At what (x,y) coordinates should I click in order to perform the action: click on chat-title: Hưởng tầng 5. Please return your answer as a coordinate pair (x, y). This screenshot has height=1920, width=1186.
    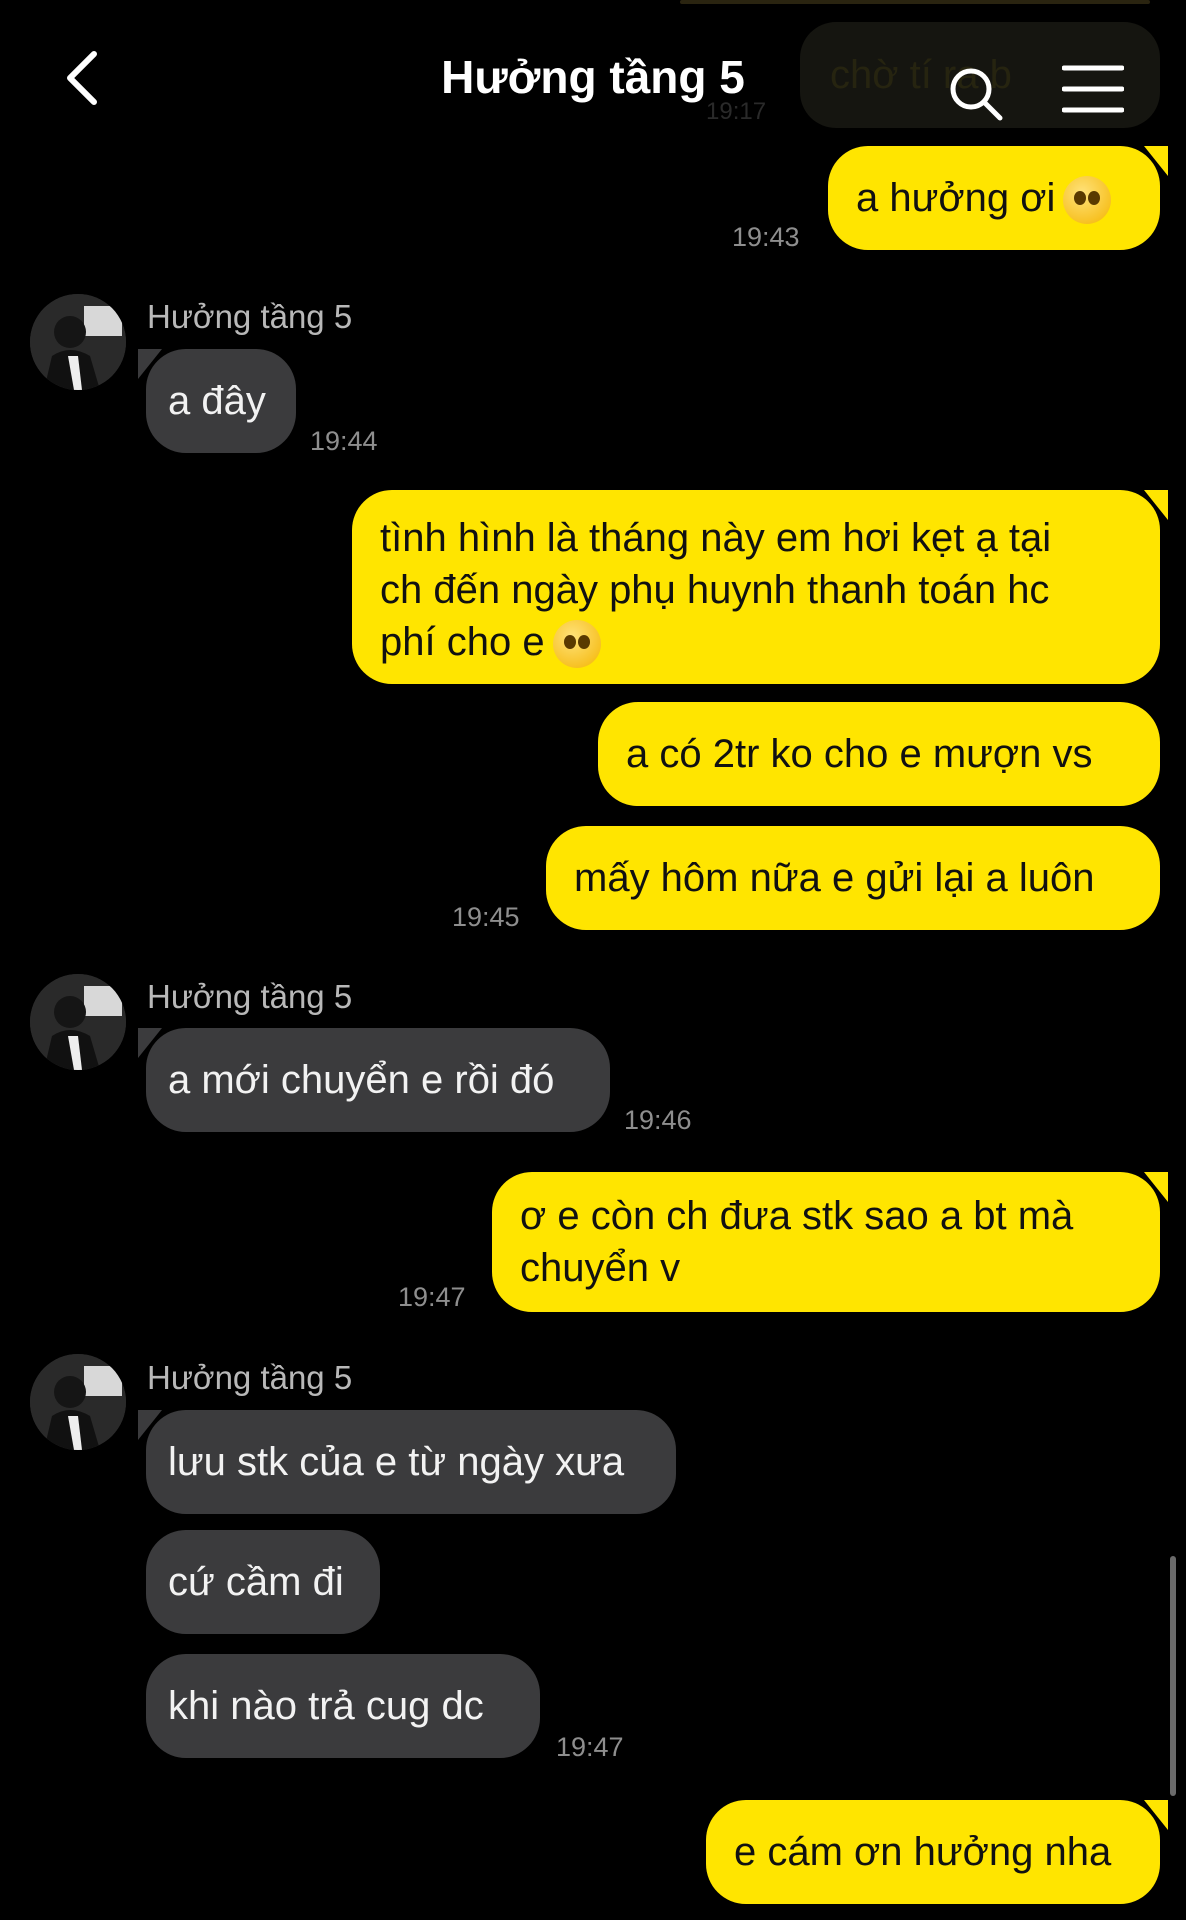
    Looking at the image, I should click on (593, 77).